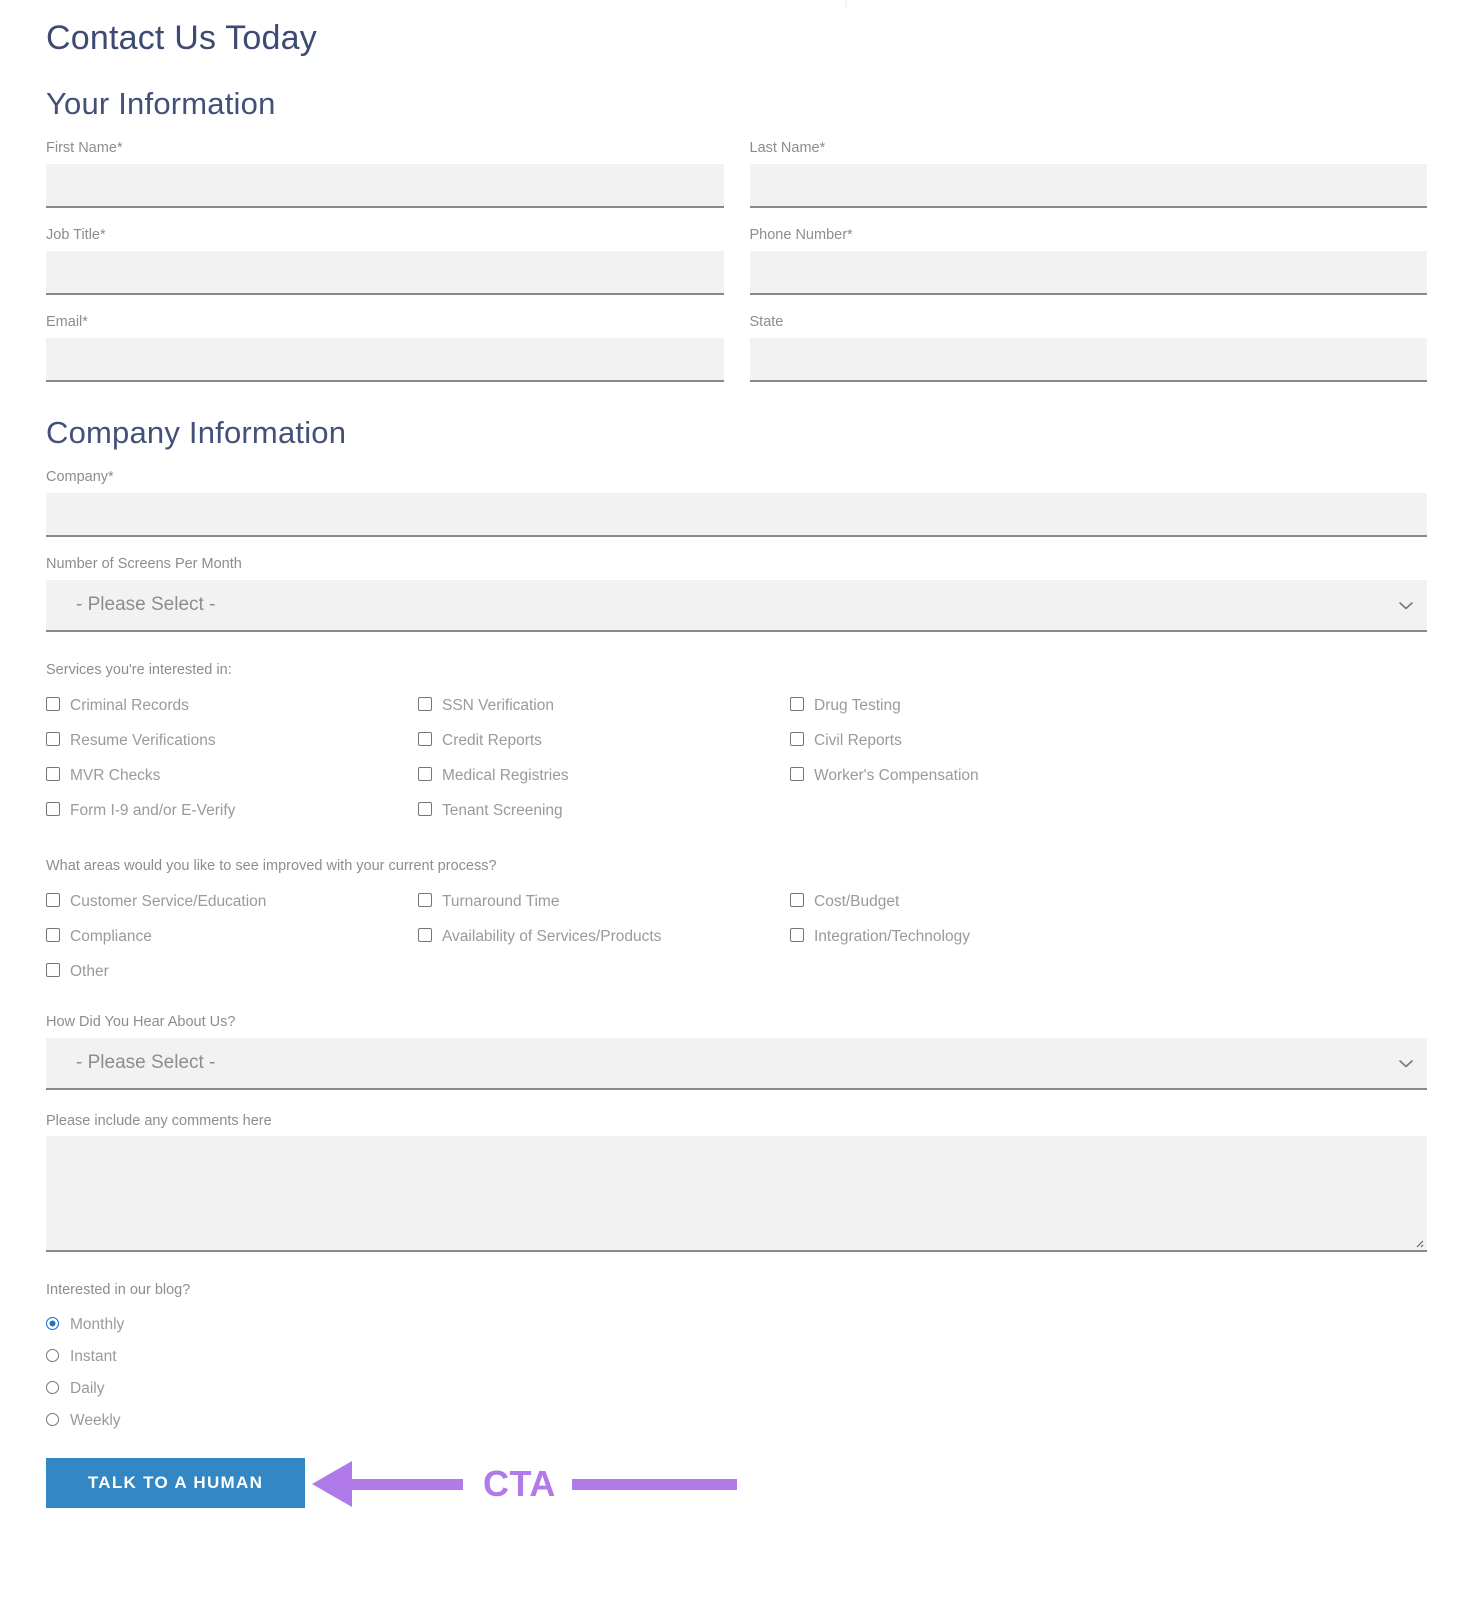 The image size is (1473, 1600). What do you see at coordinates (143, 740) in the screenshot?
I see `checkbox-label: Resume Verifications` at bounding box center [143, 740].